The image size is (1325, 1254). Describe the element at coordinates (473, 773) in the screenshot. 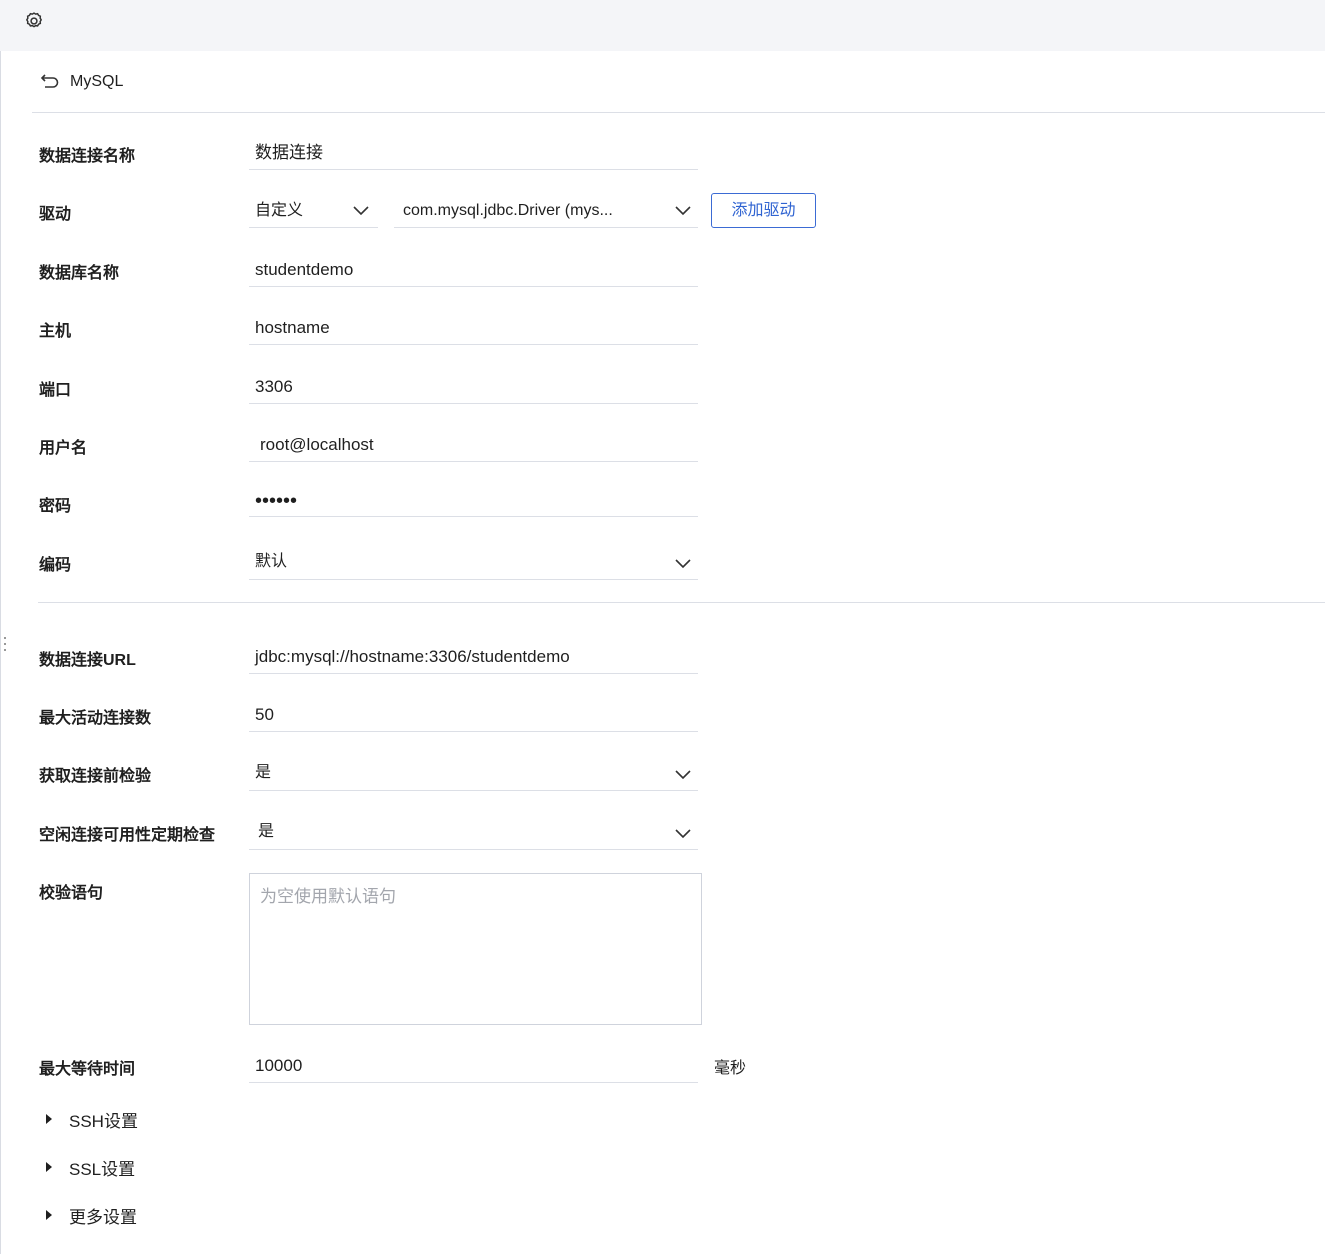

I see `test-on-borrow-select: 是` at that location.